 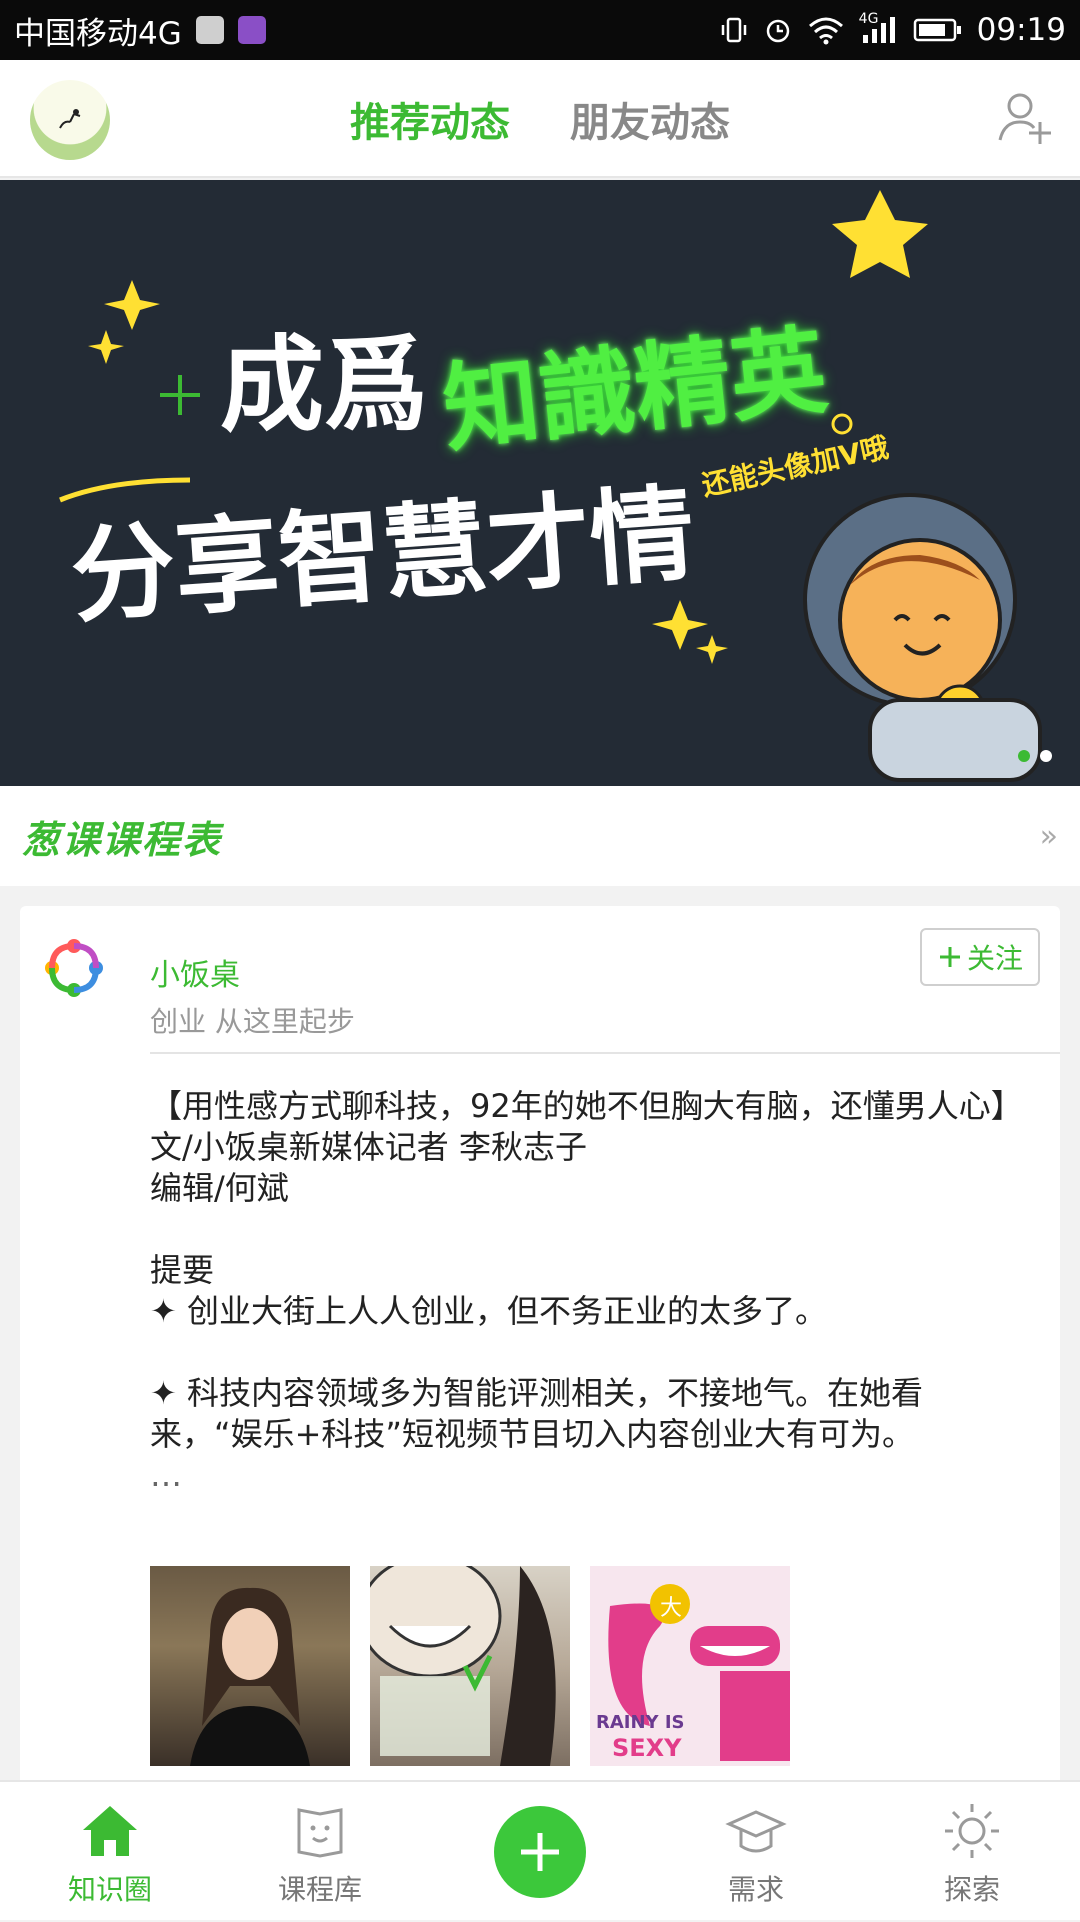 I want to click on post-line: 【用性感方式聊科技，92年的她不但胸大有脑，还懂男人心】, so click(x=586, y=1106).